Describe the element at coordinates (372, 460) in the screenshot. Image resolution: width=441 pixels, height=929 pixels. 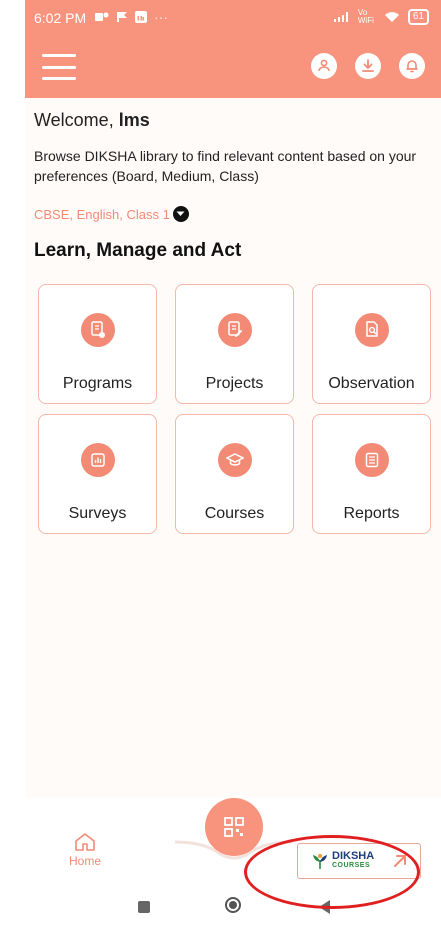
I see `reports-icon` at that location.